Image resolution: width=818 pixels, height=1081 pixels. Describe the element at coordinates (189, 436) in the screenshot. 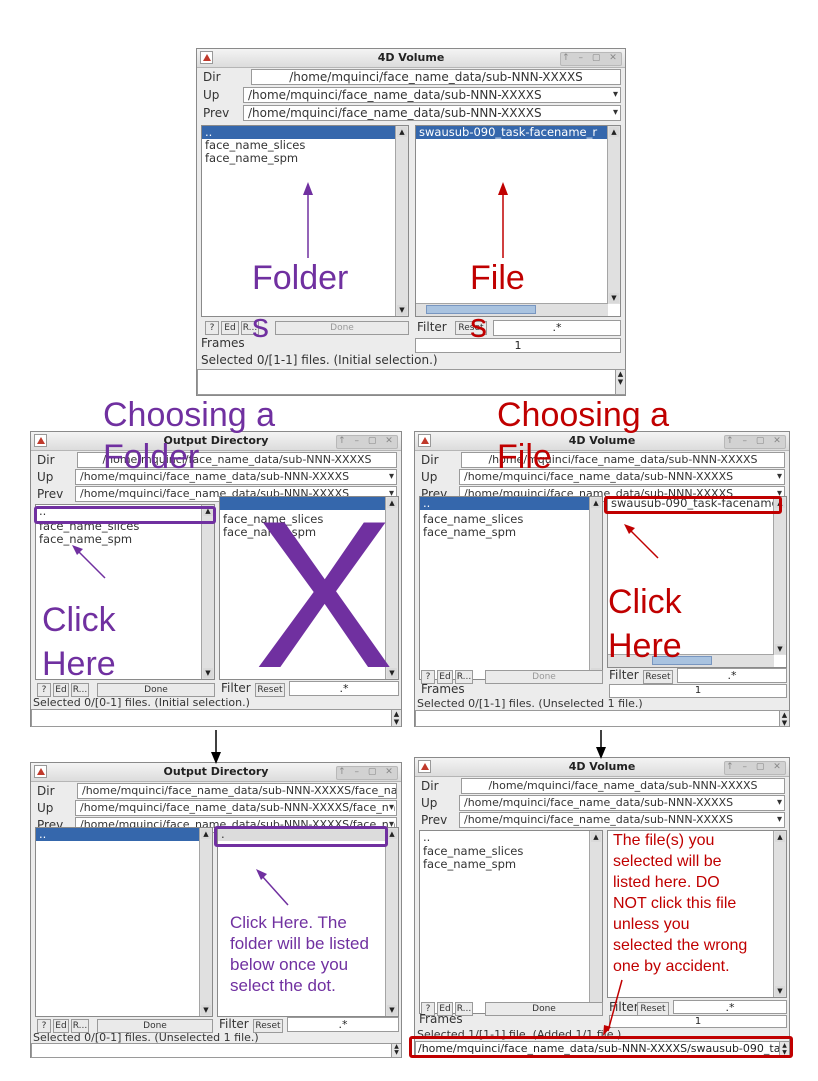

I see `choosing-folder-heading: Choosing a Folder` at that location.